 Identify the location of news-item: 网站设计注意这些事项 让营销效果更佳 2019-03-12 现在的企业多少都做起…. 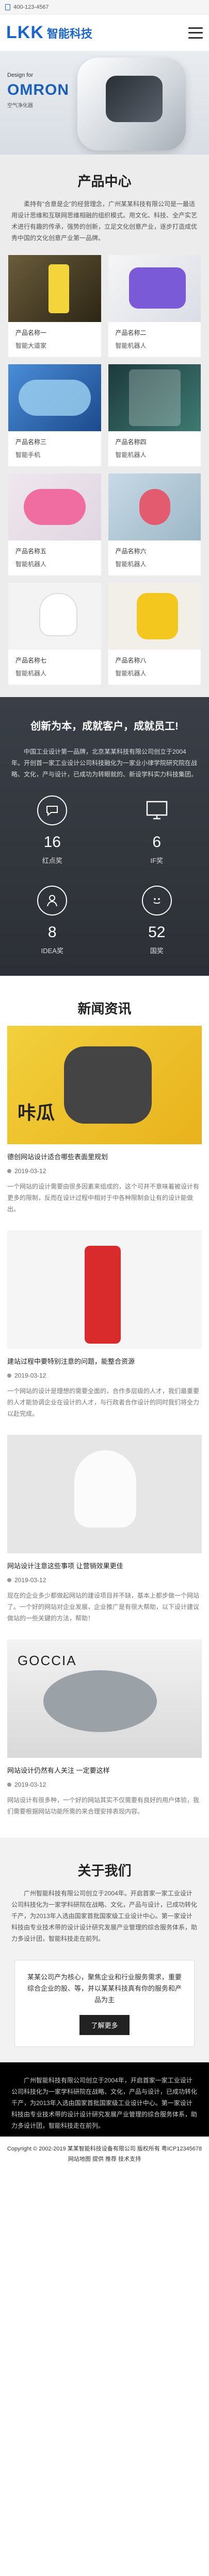
(104, 1537).